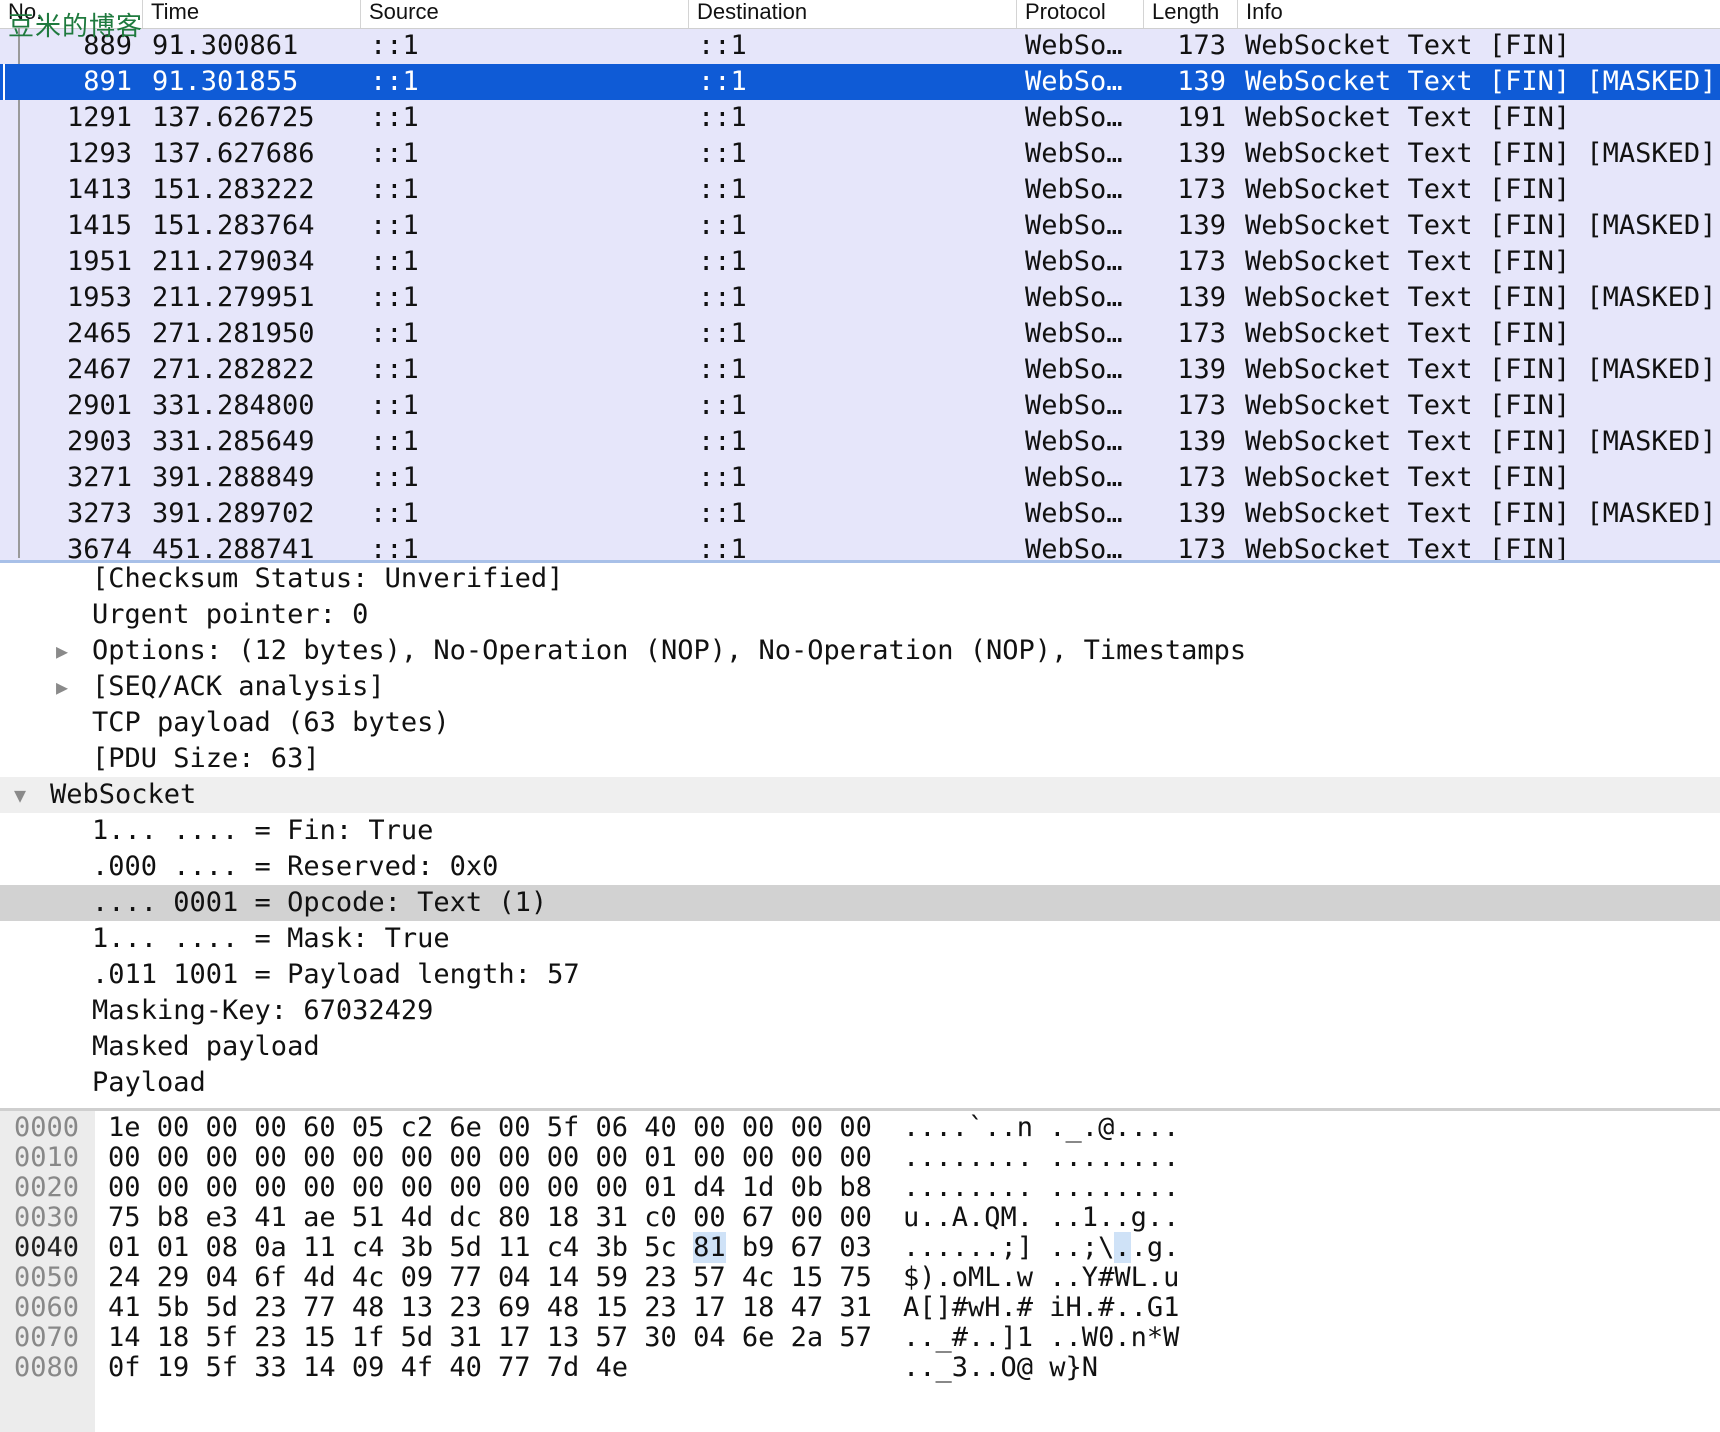 Image resolution: width=1720 pixels, height=1432 pixels. Describe the element at coordinates (99, 548) in the screenshot. I see `packet-number: 3674` at that location.